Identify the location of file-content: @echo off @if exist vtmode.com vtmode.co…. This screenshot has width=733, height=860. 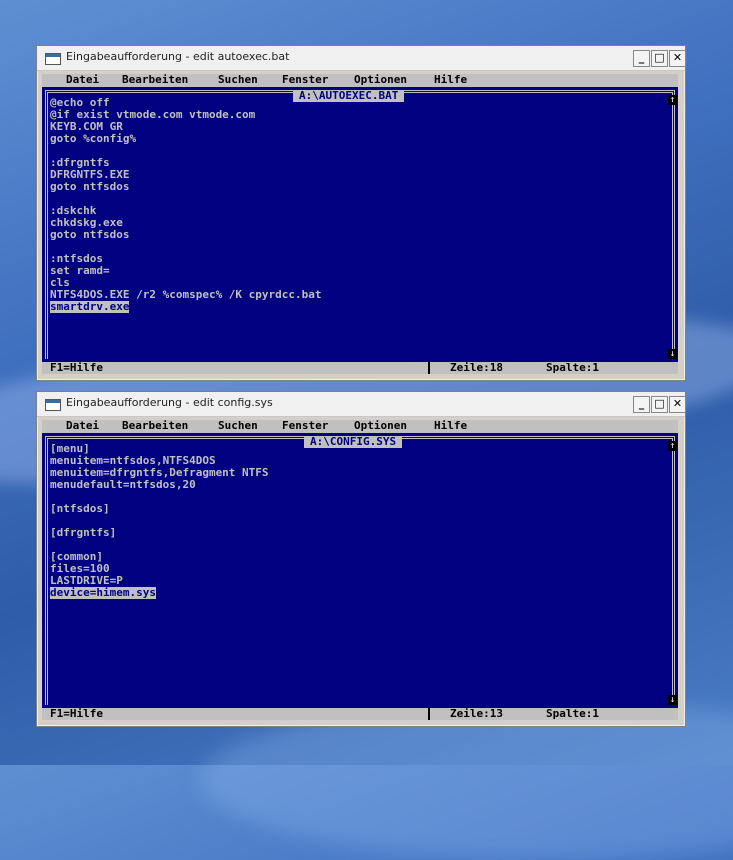
(186, 205).